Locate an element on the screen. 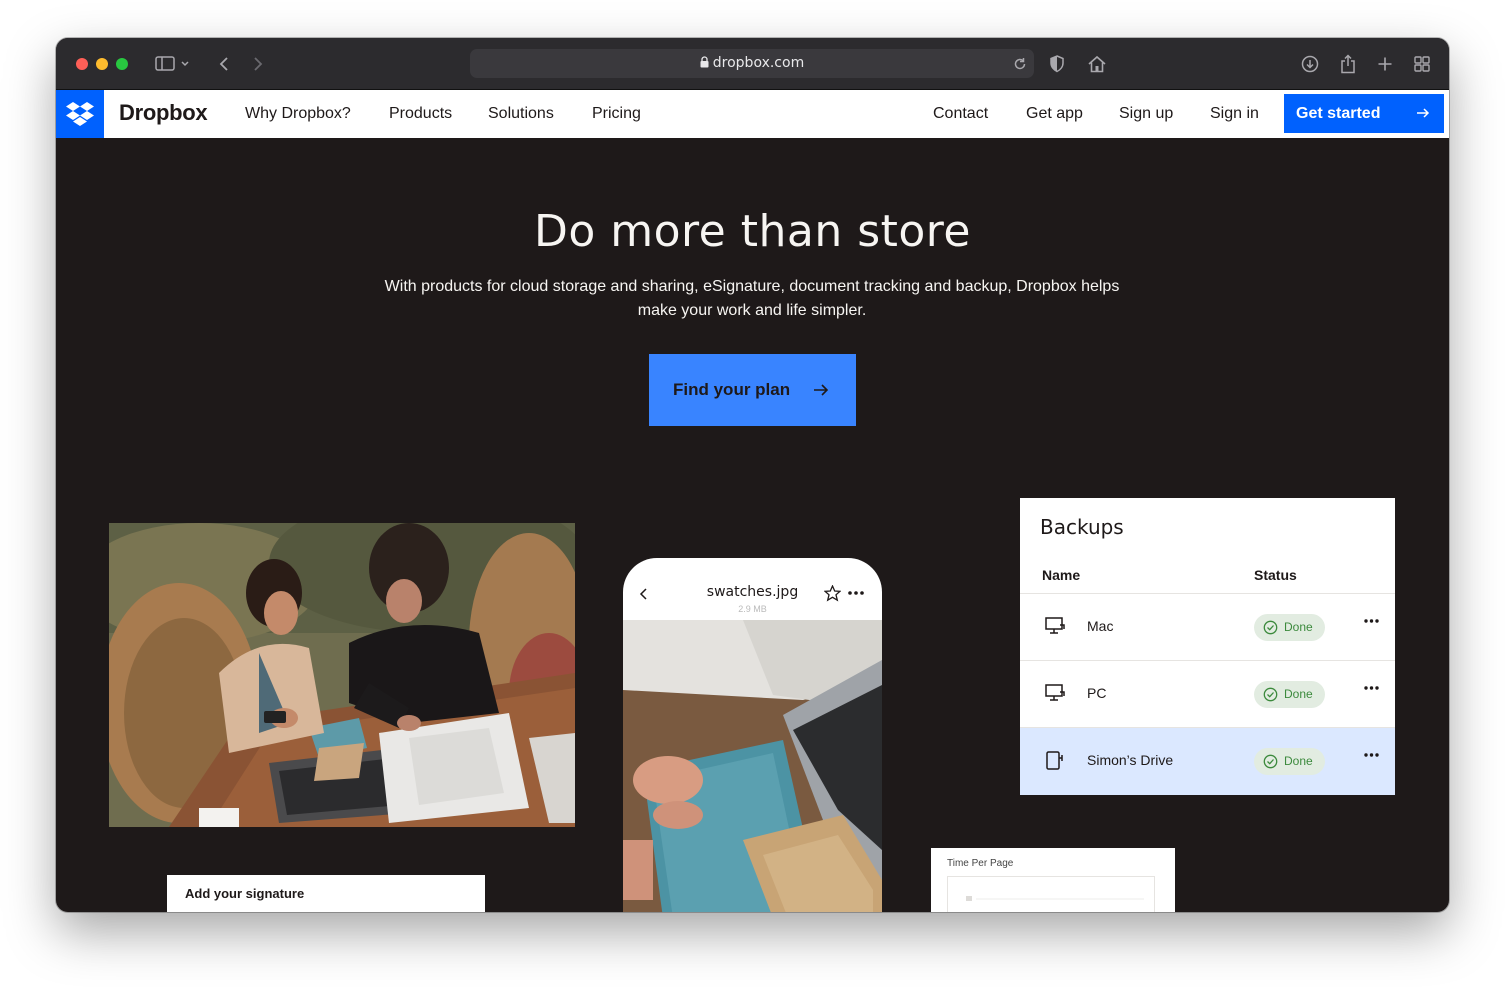  nav-link-pricing: Pricing is located at coordinates (616, 114).